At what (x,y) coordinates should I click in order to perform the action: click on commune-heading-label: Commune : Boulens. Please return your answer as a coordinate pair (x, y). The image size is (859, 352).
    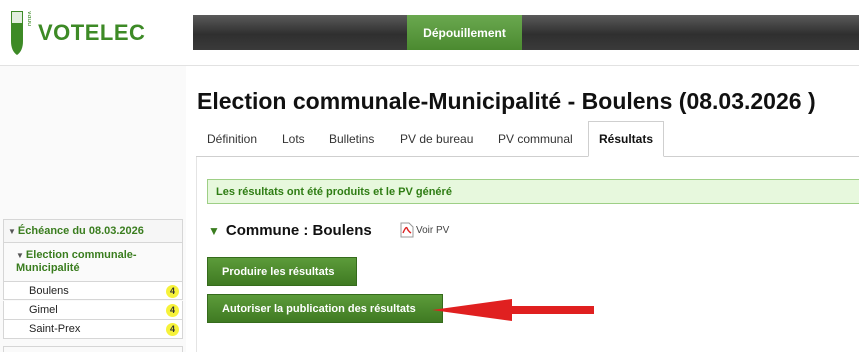
    Looking at the image, I should click on (298, 230).